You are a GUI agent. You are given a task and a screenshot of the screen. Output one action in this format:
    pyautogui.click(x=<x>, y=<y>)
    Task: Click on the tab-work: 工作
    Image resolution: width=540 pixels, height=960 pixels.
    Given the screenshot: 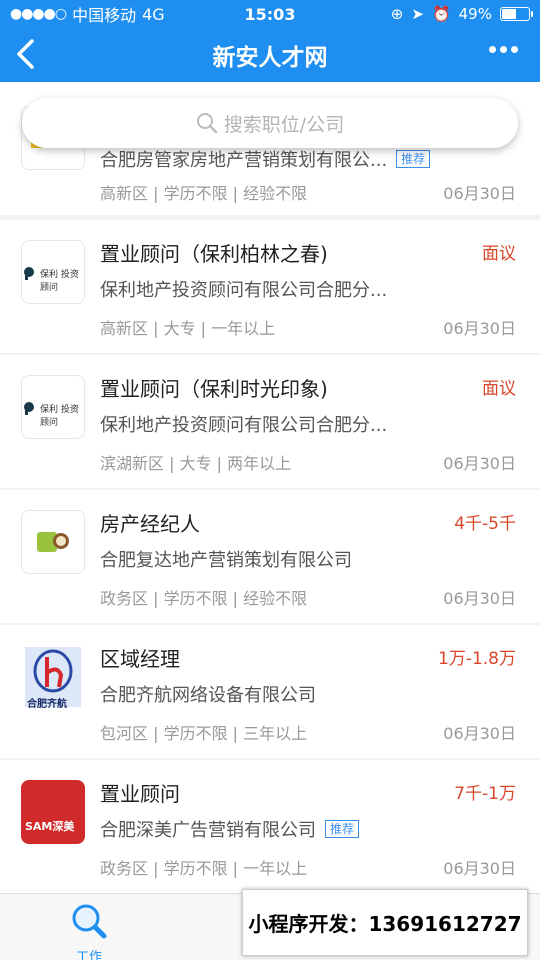 What is the action you would take?
    pyautogui.click(x=89, y=931)
    